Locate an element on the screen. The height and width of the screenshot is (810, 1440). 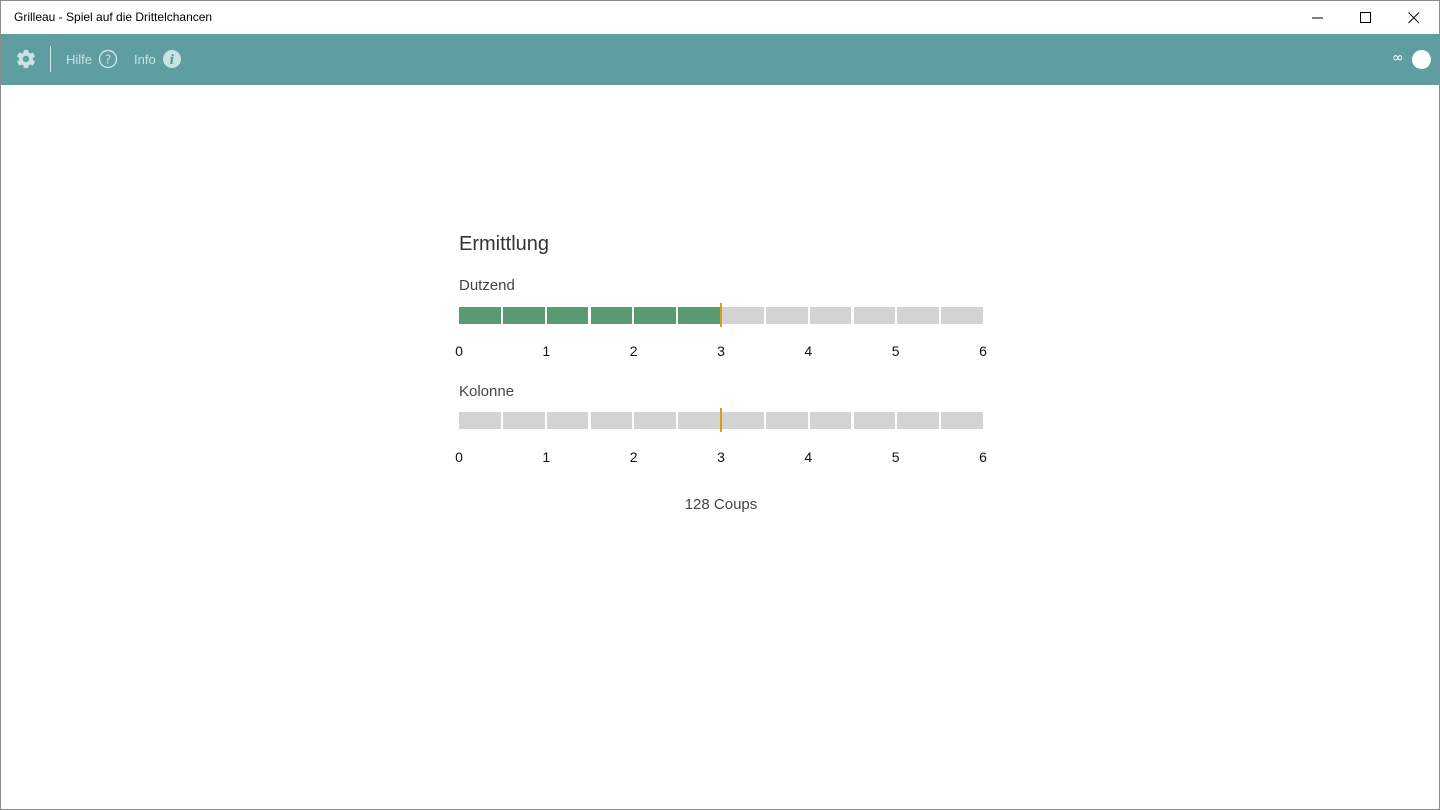
minimize-icon is located at coordinates (1317, 18).